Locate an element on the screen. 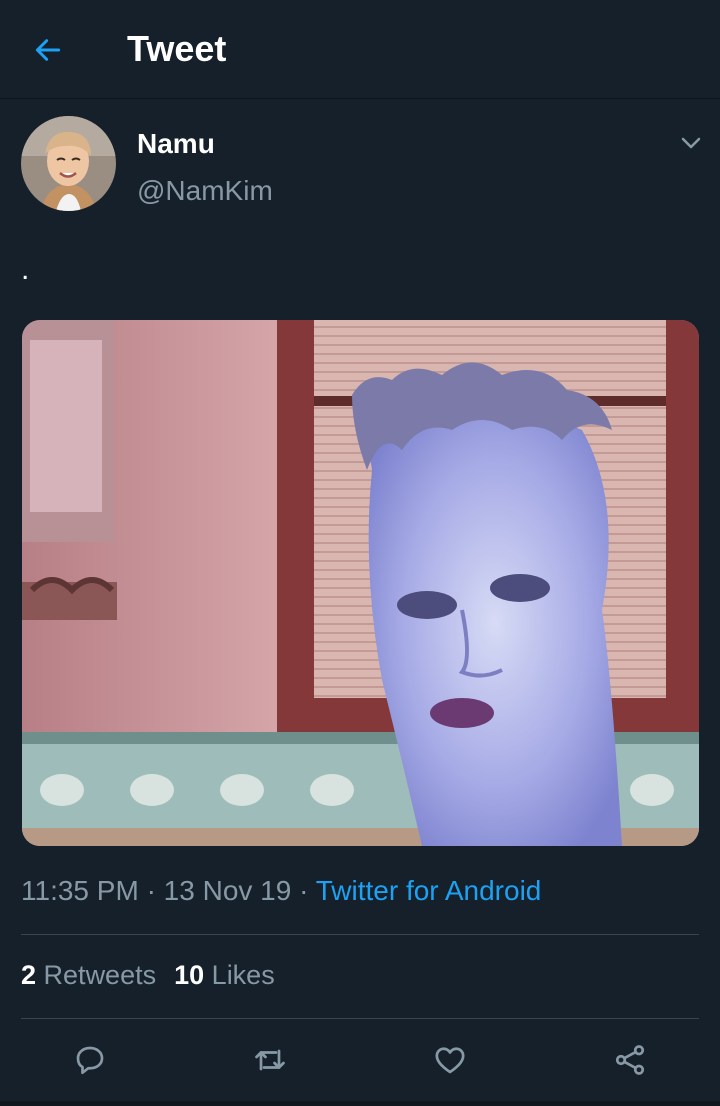 This screenshot has height=1106, width=720. action-bar is located at coordinates (360, 1060).